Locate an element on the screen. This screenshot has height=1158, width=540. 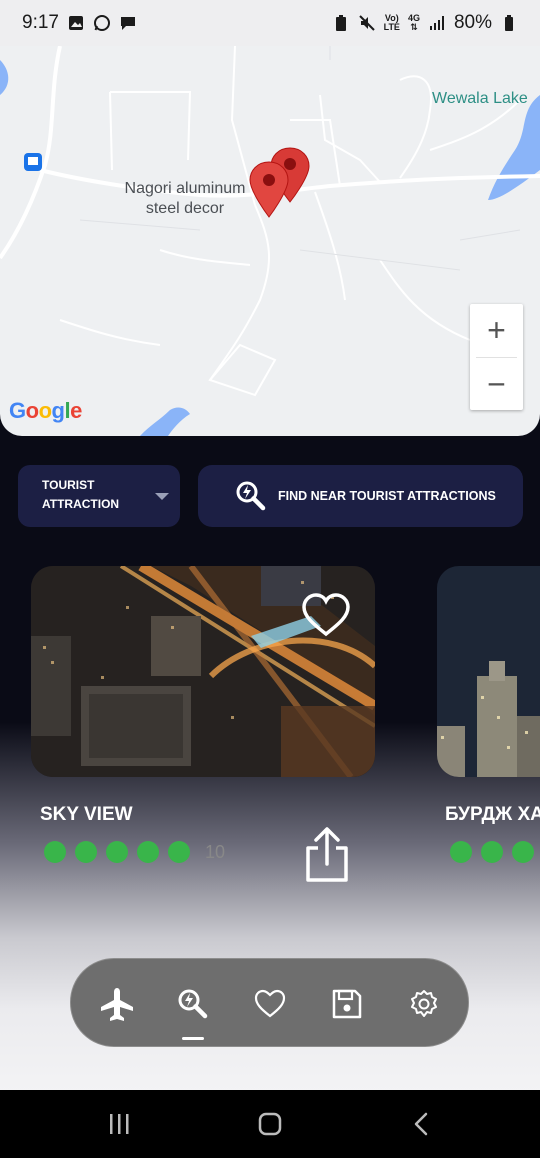
battery-percent: 80% is located at coordinates (472, 22).